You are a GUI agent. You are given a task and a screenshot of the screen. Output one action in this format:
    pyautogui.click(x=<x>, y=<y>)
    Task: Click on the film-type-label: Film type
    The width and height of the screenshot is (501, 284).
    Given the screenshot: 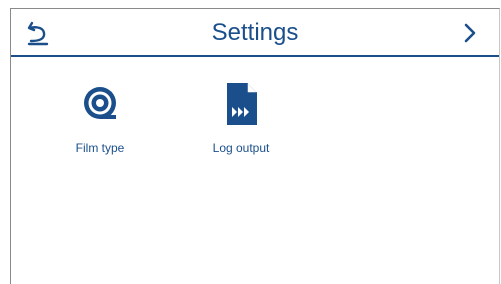 What is the action you would take?
    pyautogui.click(x=100, y=148)
    